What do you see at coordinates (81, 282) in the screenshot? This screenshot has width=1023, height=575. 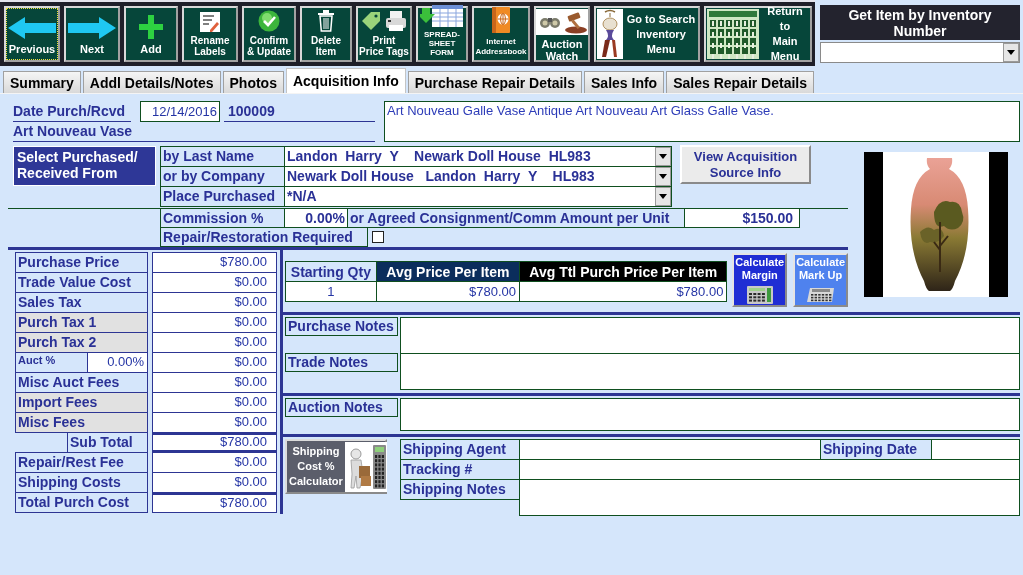 I see `cost-label: Trade Value Cost` at bounding box center [81, 282].